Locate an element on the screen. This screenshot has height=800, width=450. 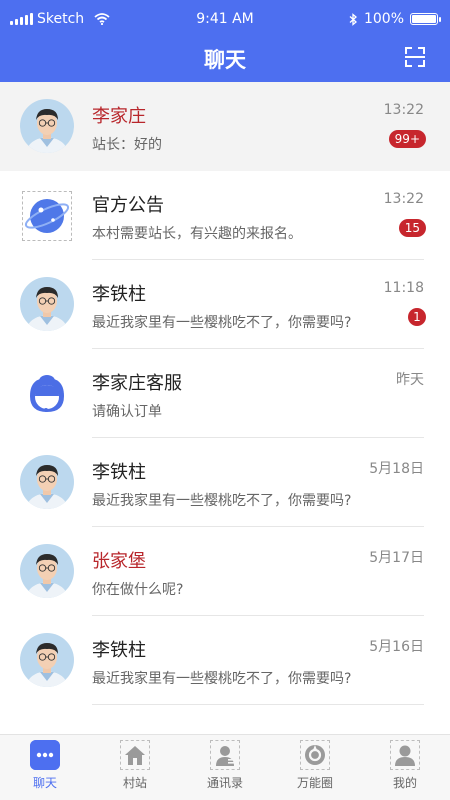
conversation-preview: 站长：好的 is located at coordinates (127, 145).